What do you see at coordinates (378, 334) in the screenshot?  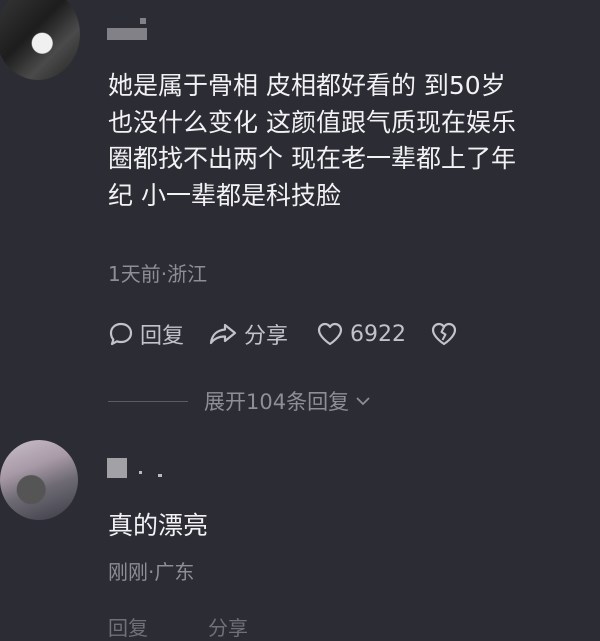 I see `like-count: 6922` at bounding box center [378, 334].